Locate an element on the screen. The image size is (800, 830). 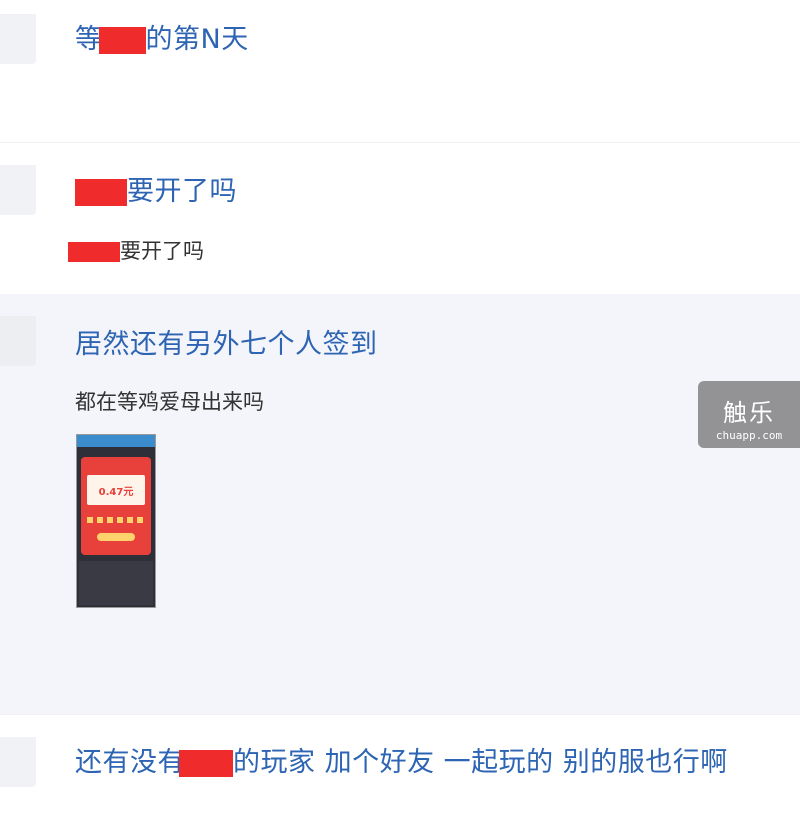
thread-excerpt: 都在等鸡爱母出来吗 is located at coordinates (169, 402).